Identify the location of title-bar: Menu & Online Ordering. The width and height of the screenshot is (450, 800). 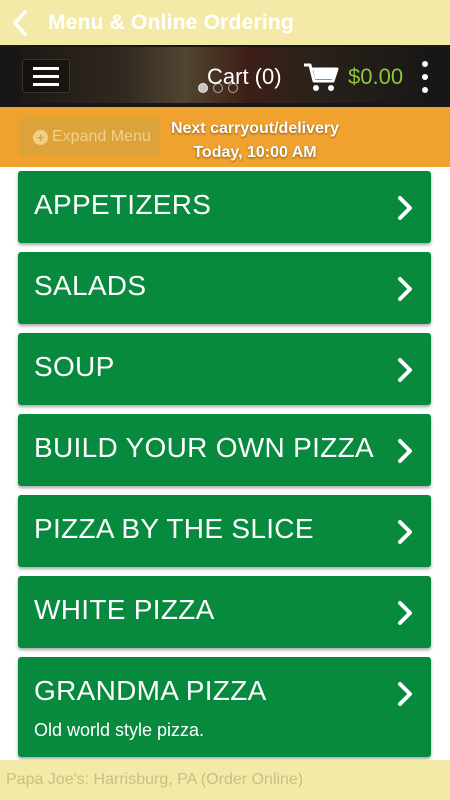
(225, 22).